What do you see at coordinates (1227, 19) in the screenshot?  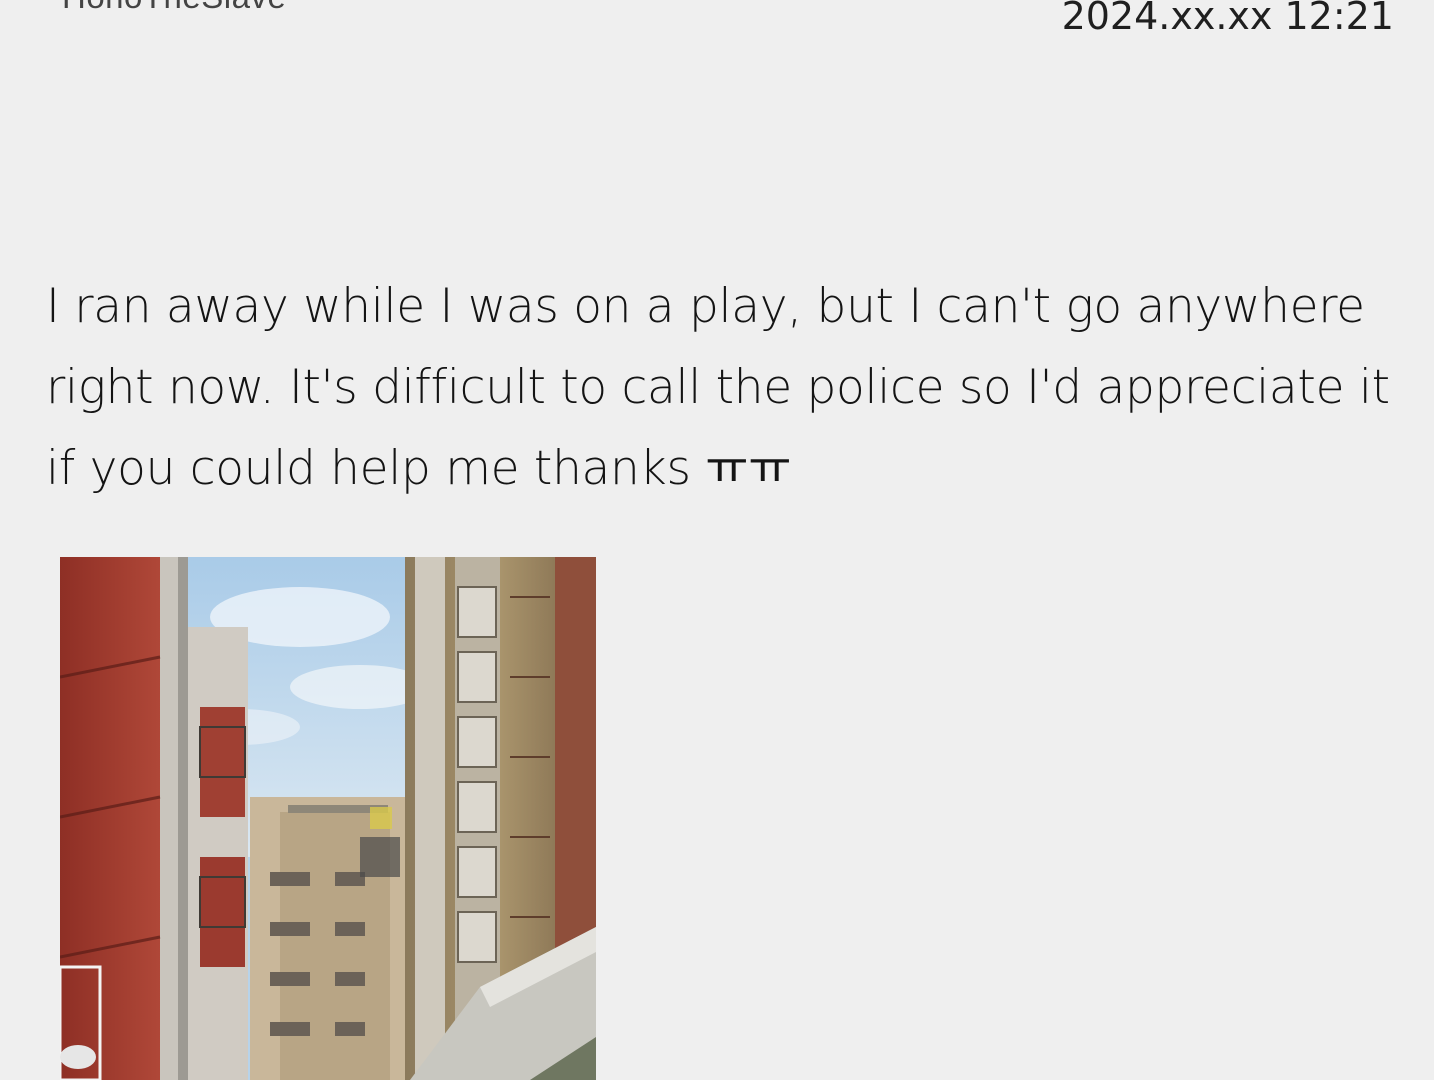 I see `post-timestamp: 2024.xx.xx 12:21` at bounding box center [1227, 19].